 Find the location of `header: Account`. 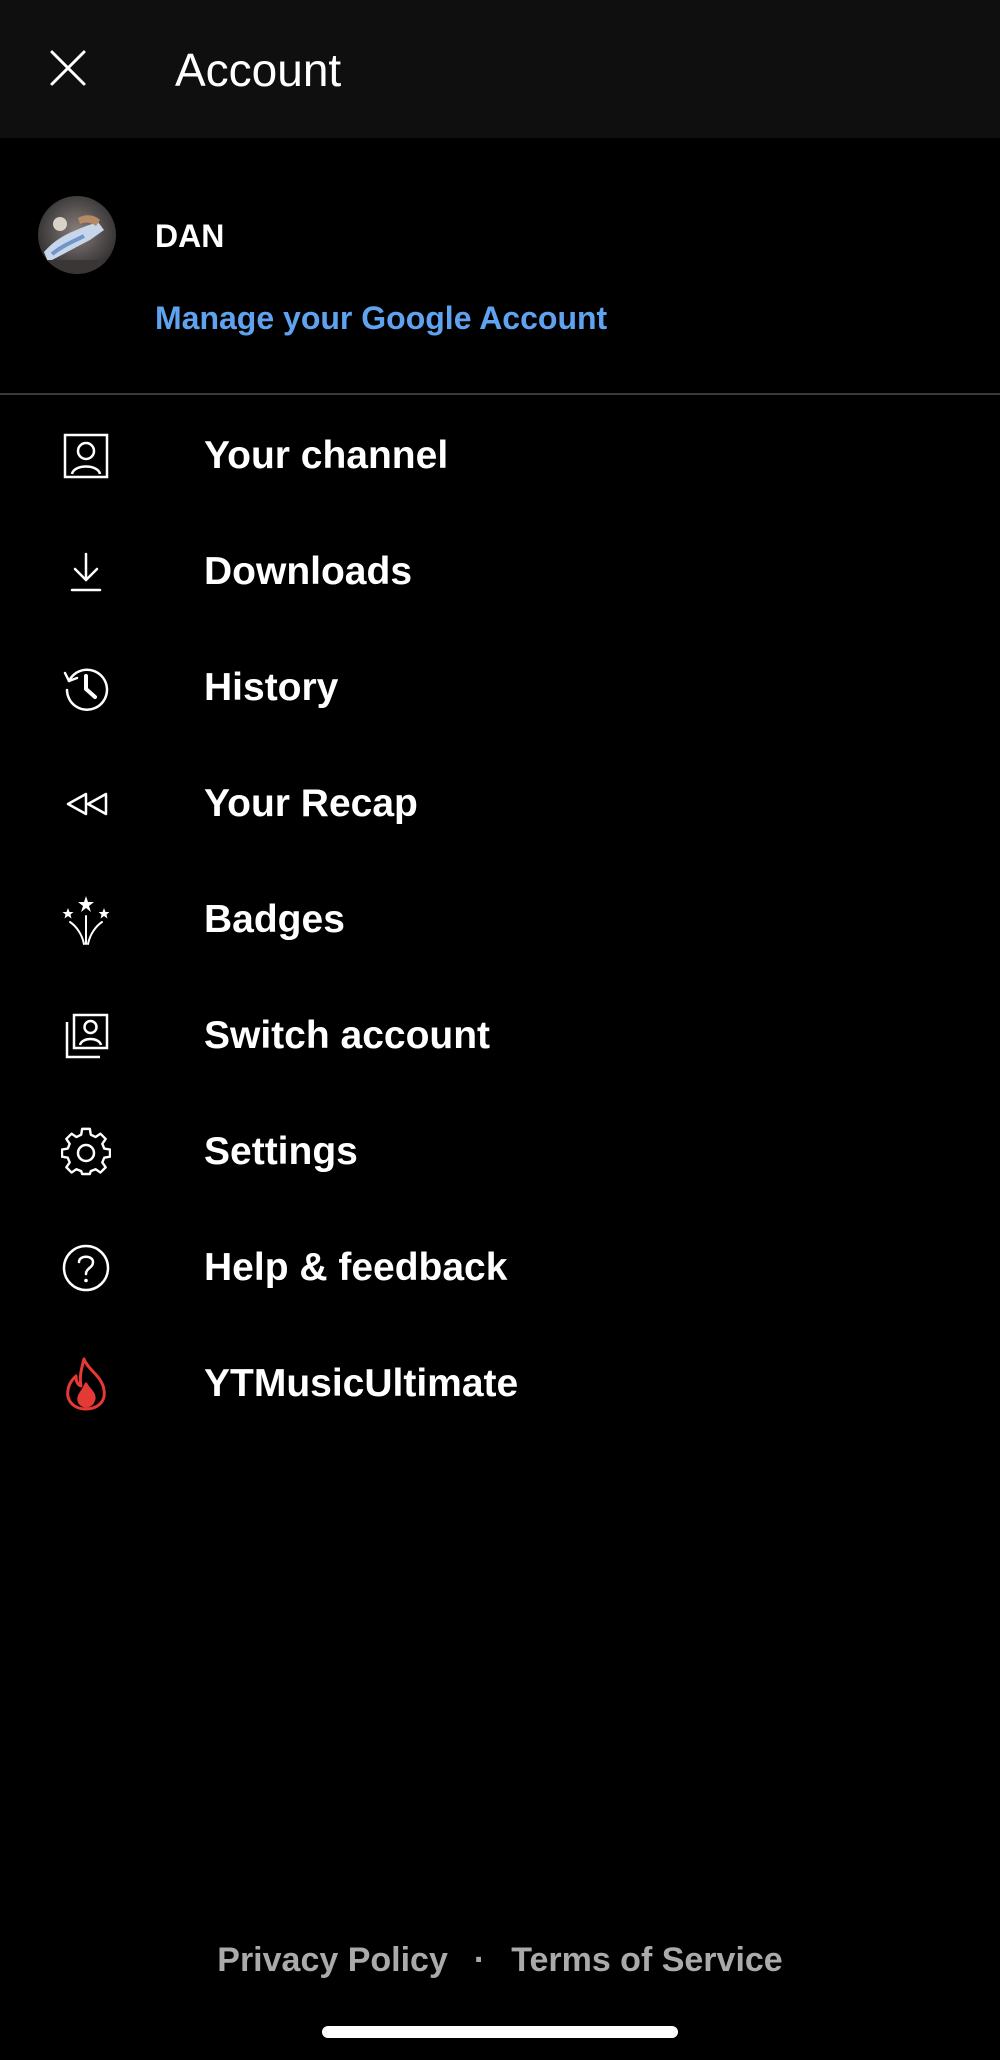

header: Account is located at coordinates (500, 69).